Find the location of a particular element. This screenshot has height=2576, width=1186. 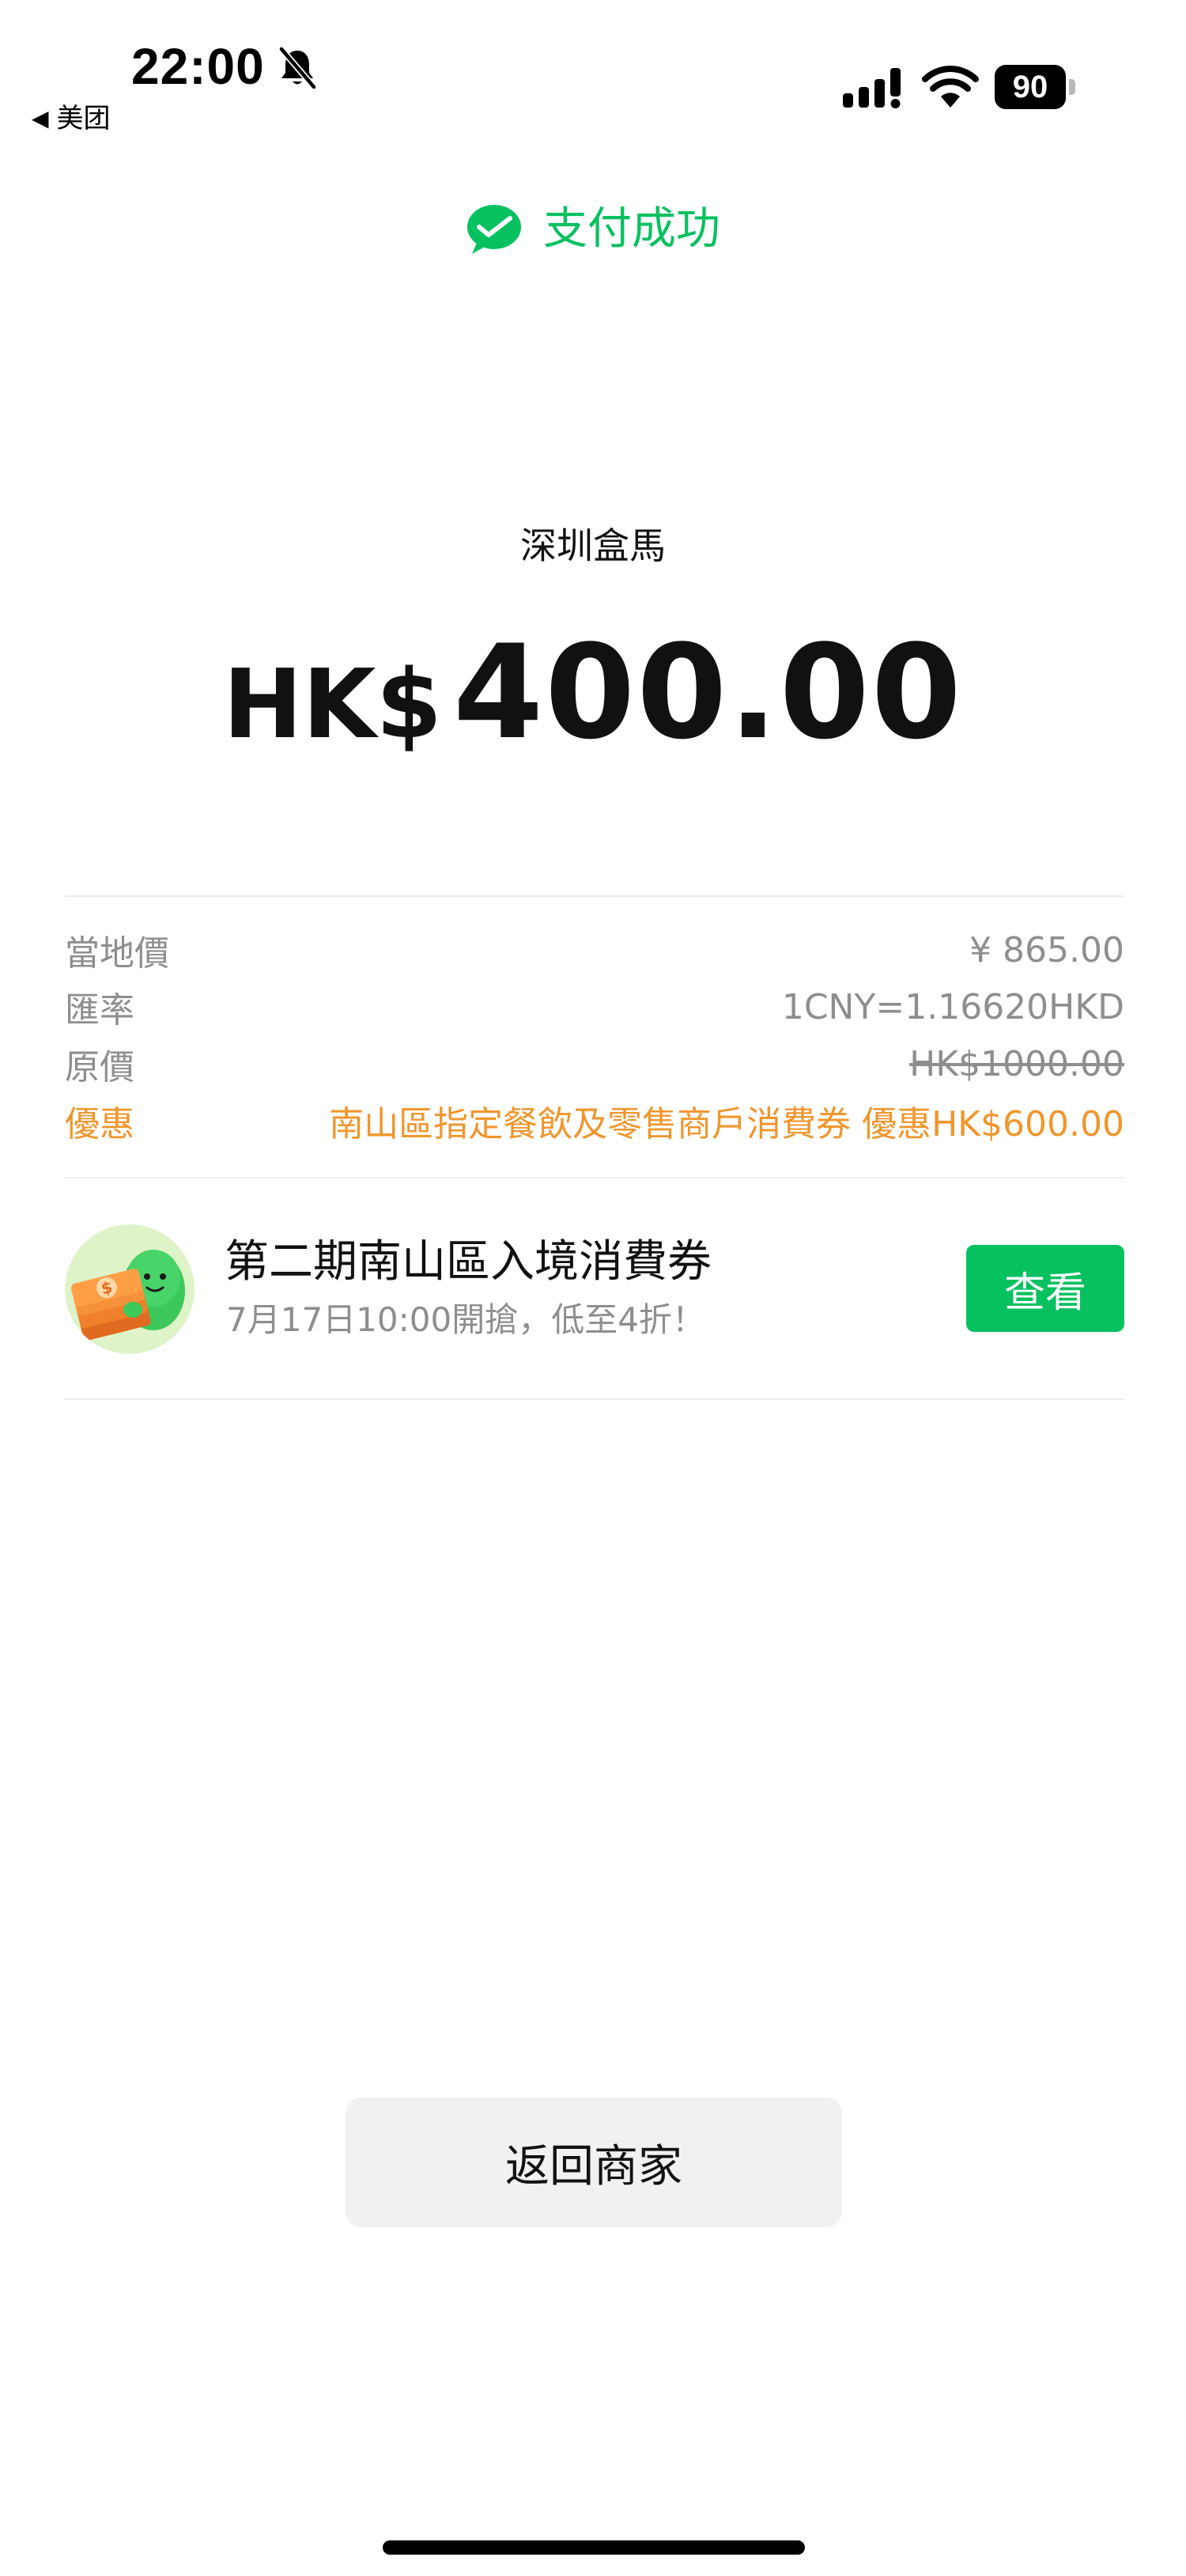

detail-row-original-price: 原價 HK$1000.00 is located at coordinates (594, 1064).